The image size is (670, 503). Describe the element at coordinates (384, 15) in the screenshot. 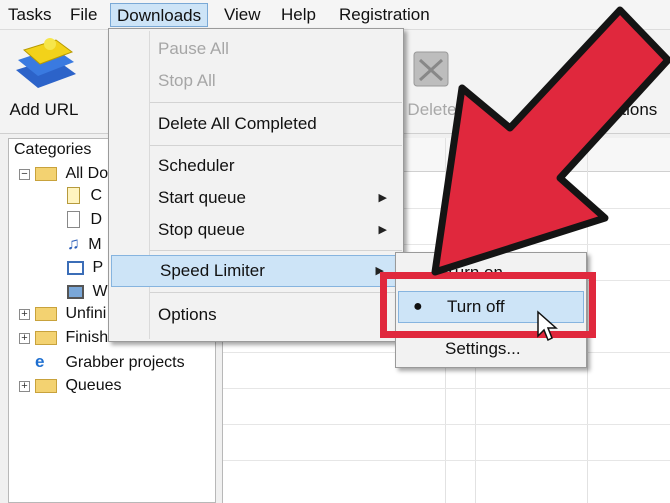

I see `menu-registration: Registration` at that location.